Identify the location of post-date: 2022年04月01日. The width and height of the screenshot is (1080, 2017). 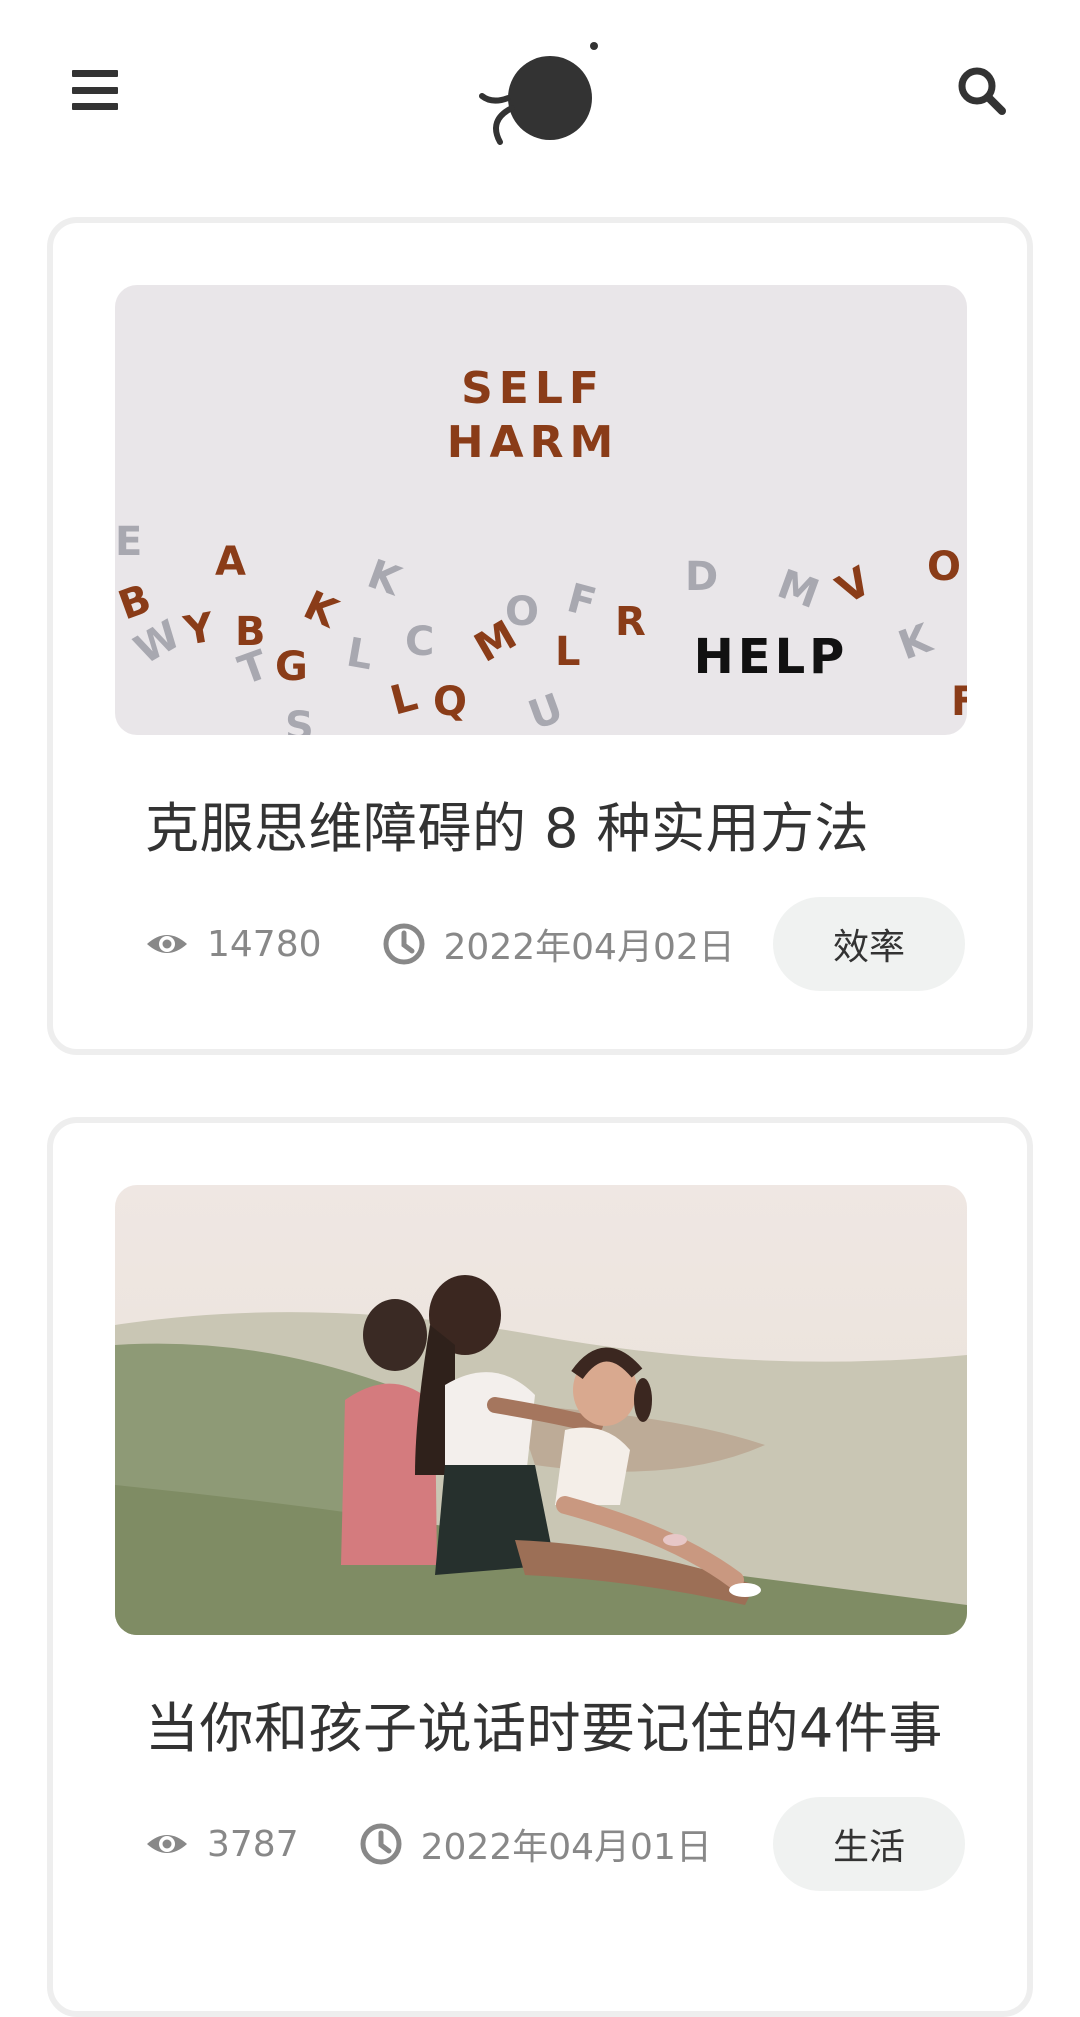
(535, 1844).